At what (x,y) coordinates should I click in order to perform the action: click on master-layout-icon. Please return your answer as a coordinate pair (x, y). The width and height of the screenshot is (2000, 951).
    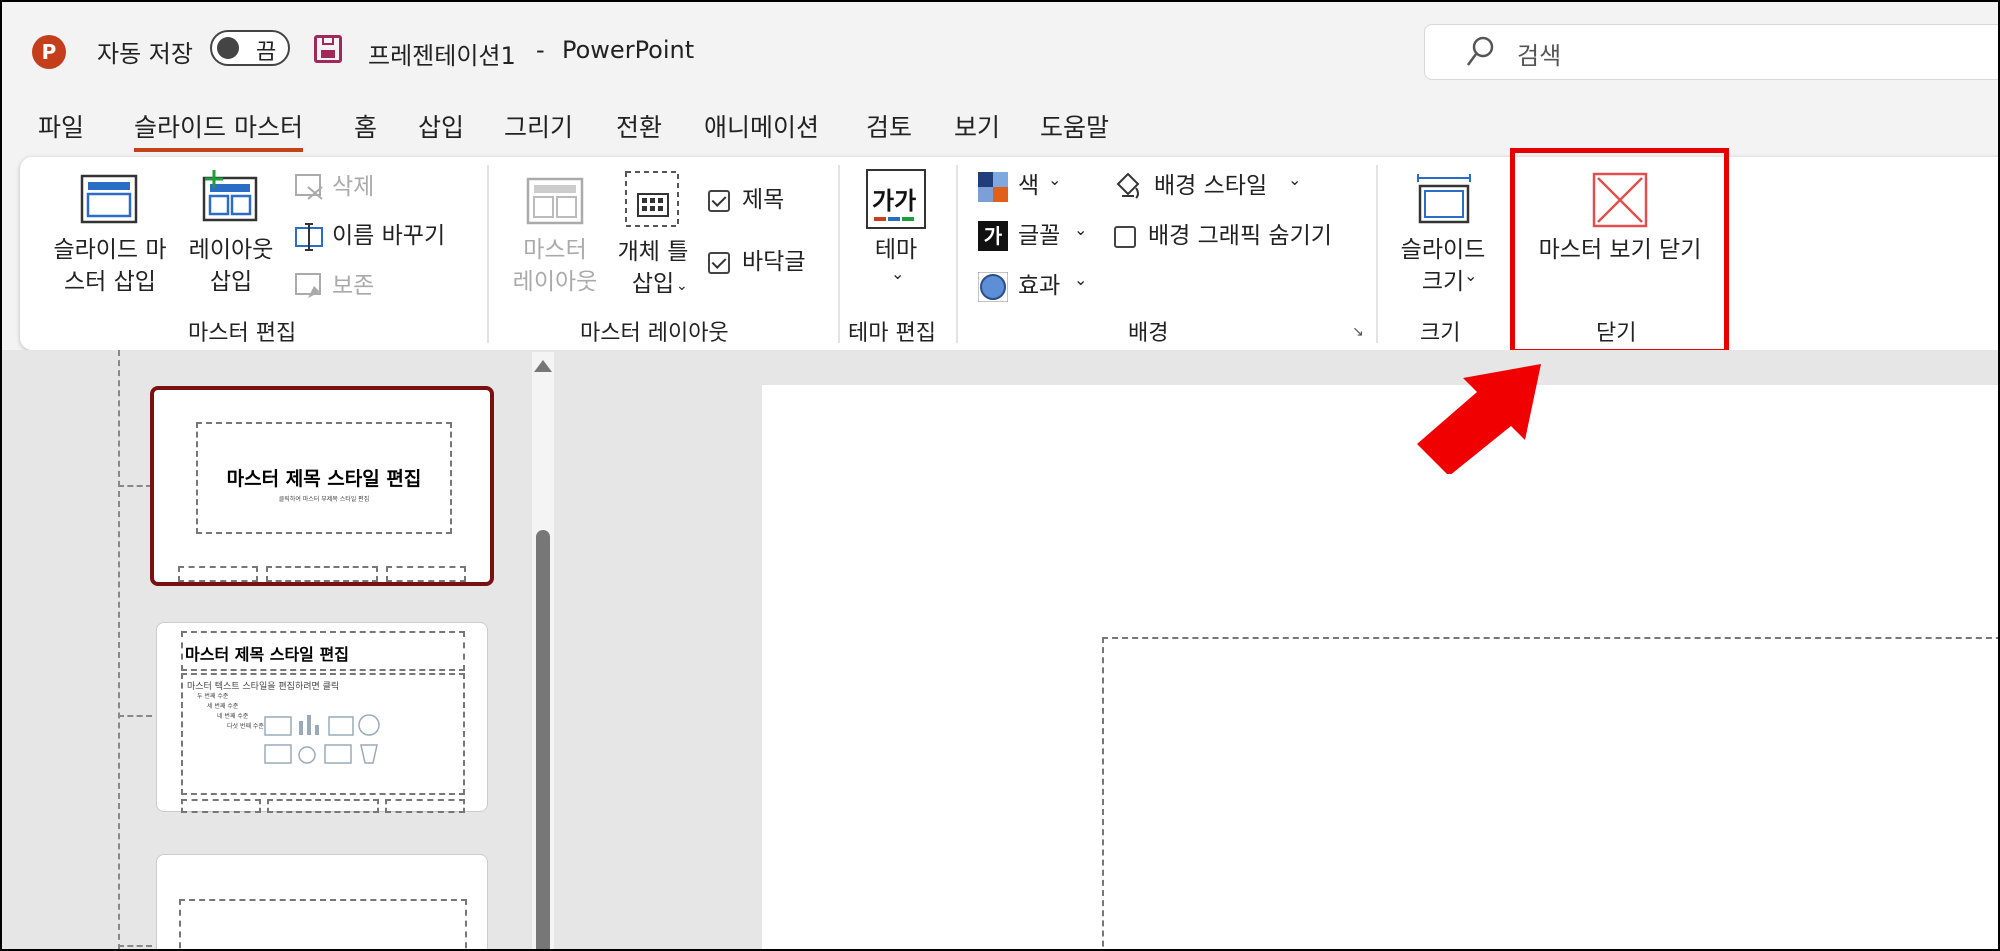
    Looking at the image, I should click on (555, 201).